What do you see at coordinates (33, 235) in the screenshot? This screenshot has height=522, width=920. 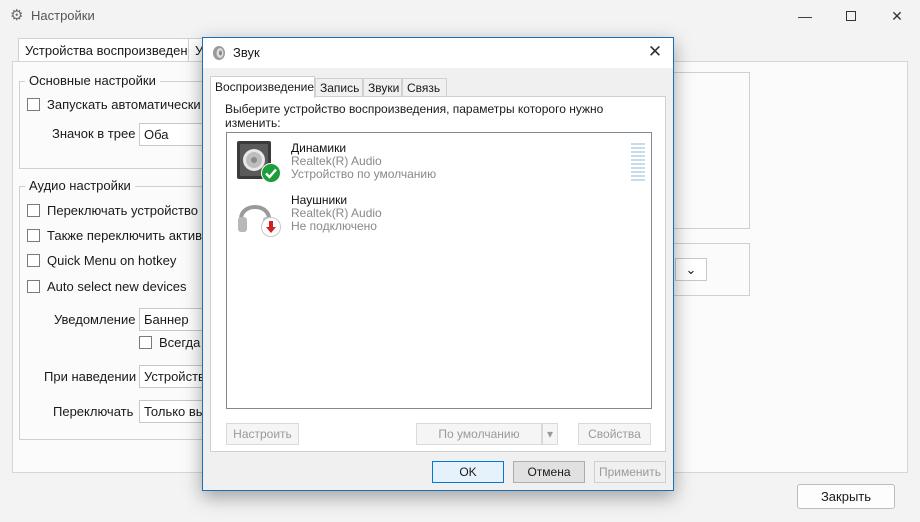 I see `switch-active-checkbox` at bounding box center [33, 235].